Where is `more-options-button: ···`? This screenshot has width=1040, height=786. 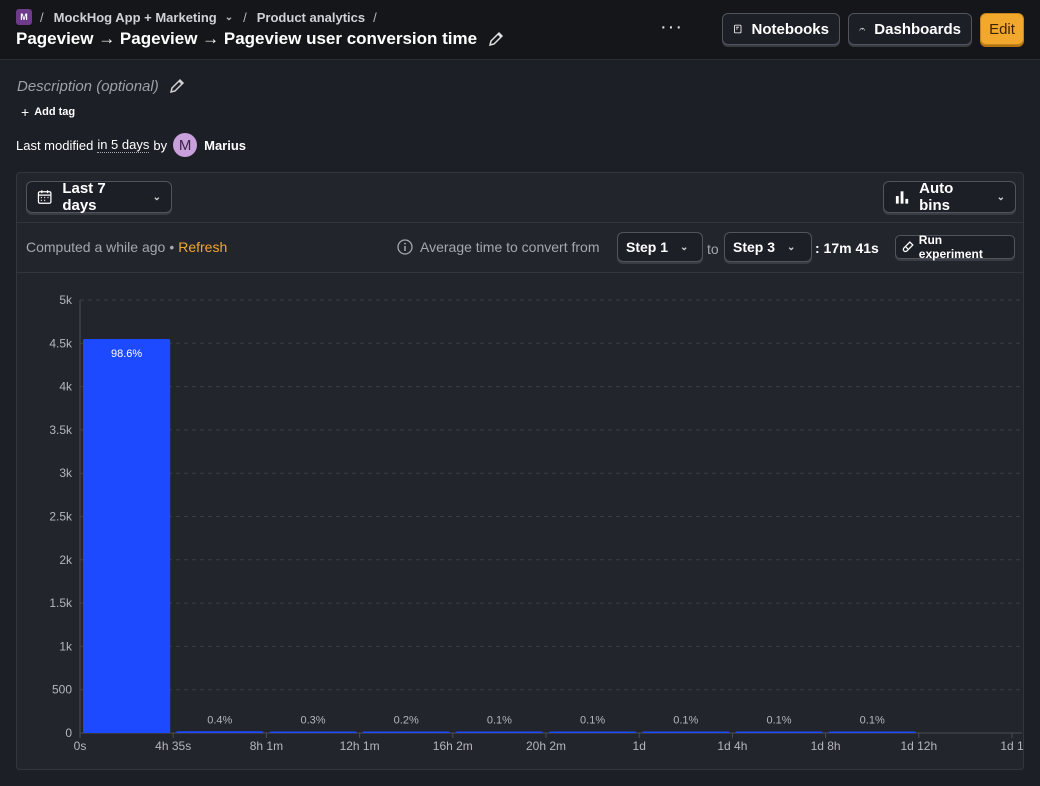
more-options-button: ··· is located at coordinates (671, 27).